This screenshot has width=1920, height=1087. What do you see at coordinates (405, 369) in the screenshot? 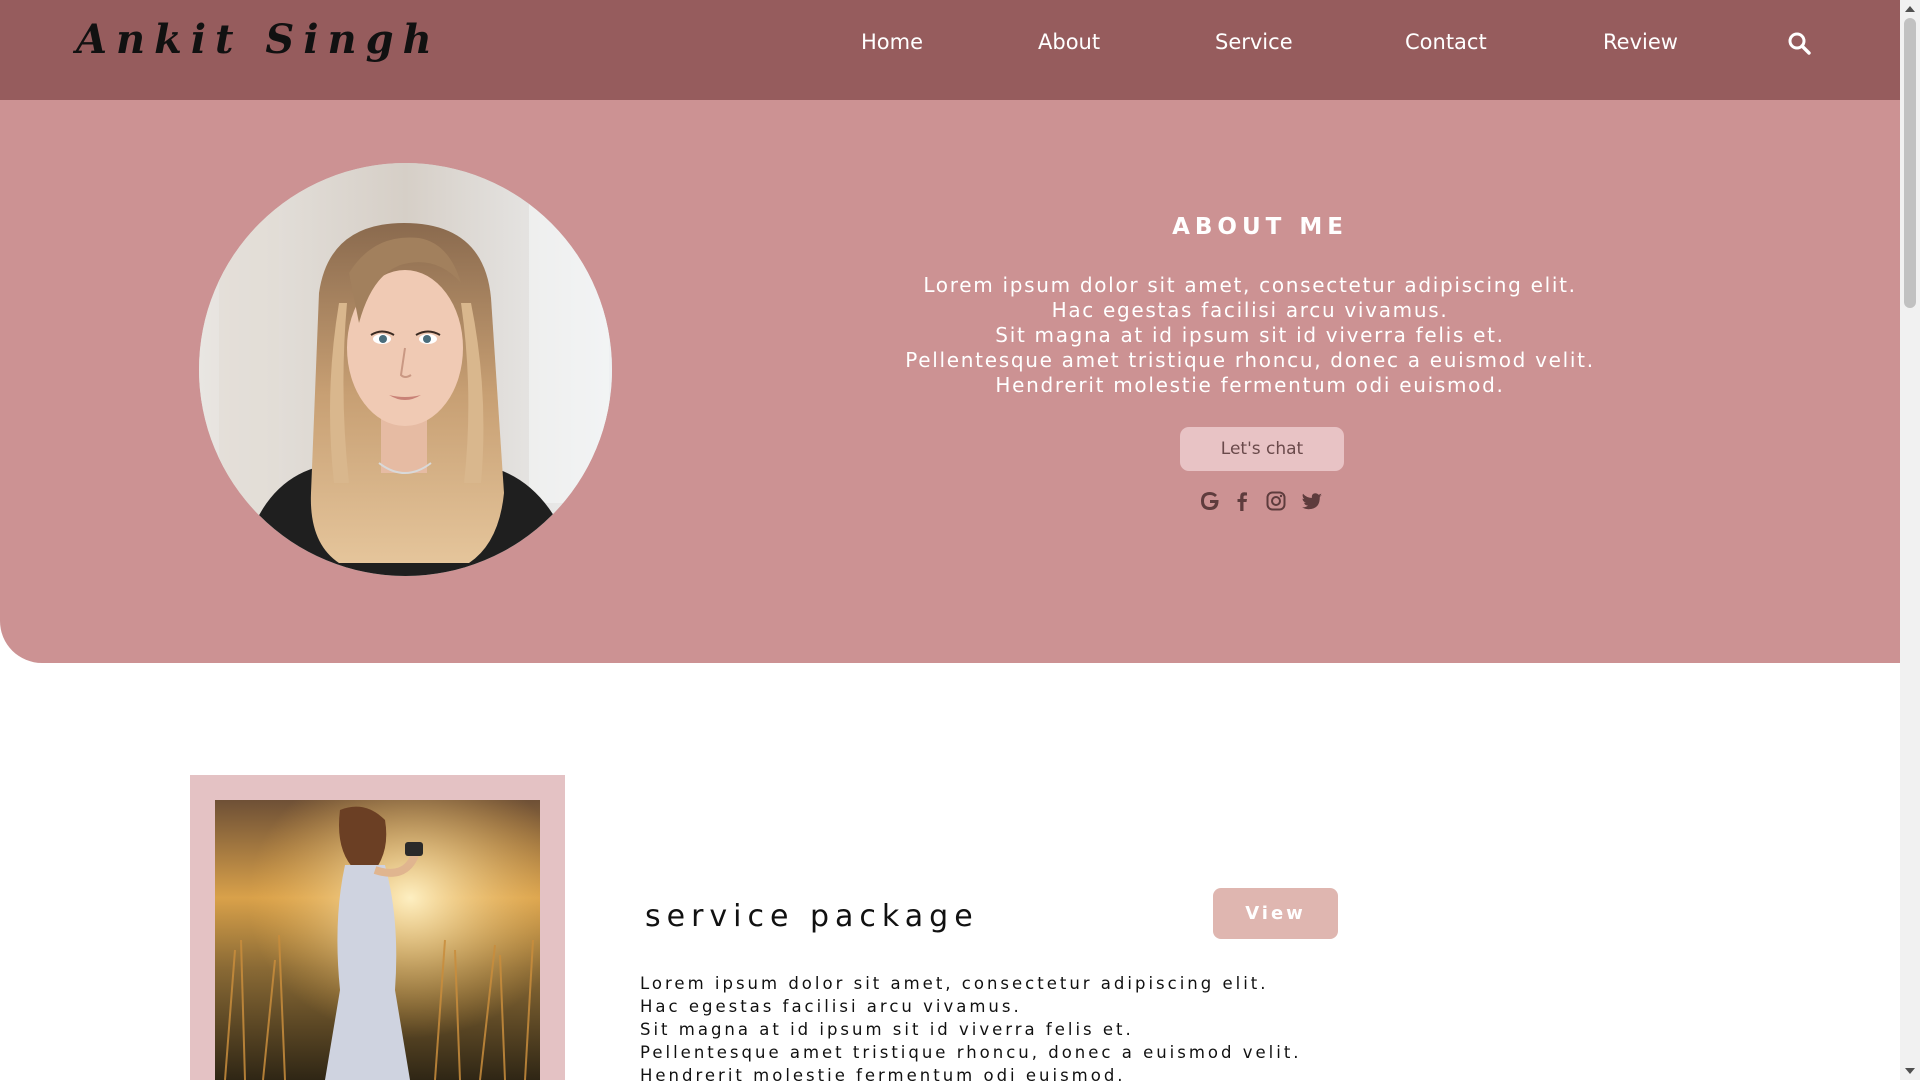
I see `profile-photo` at bounding box center [405, 369].